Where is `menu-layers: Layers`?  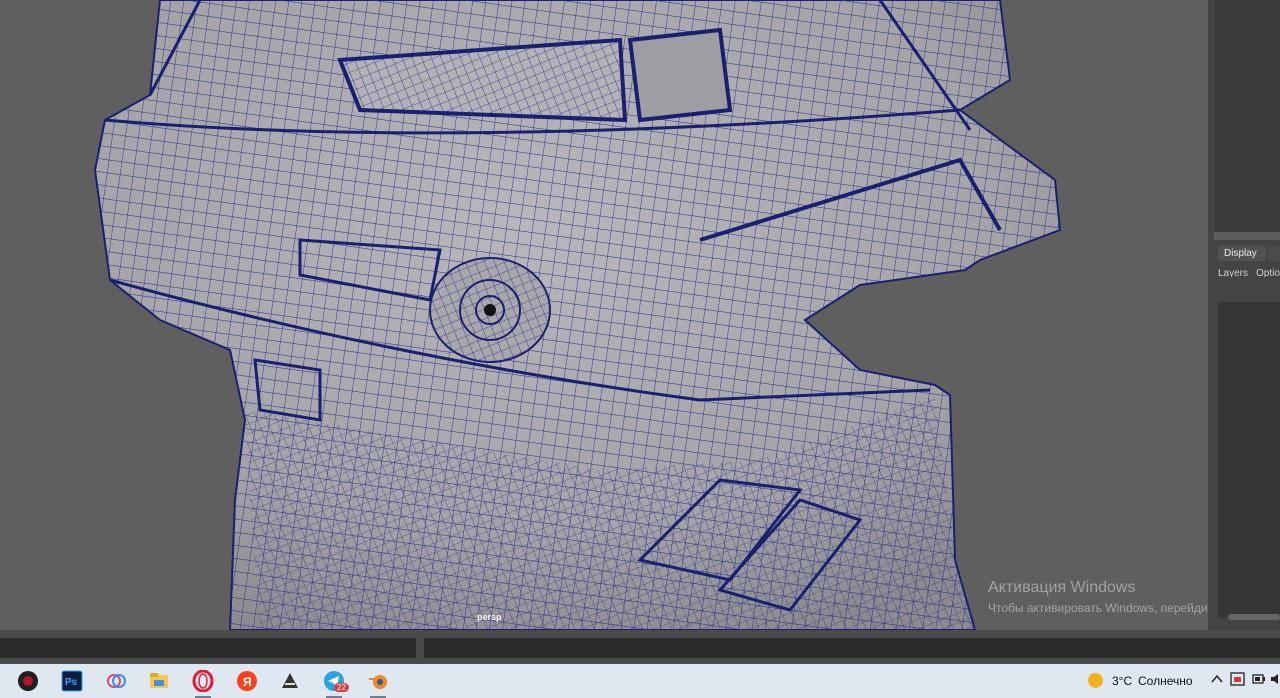
menu-layers: Layers is located at coordinates (1233, 272).